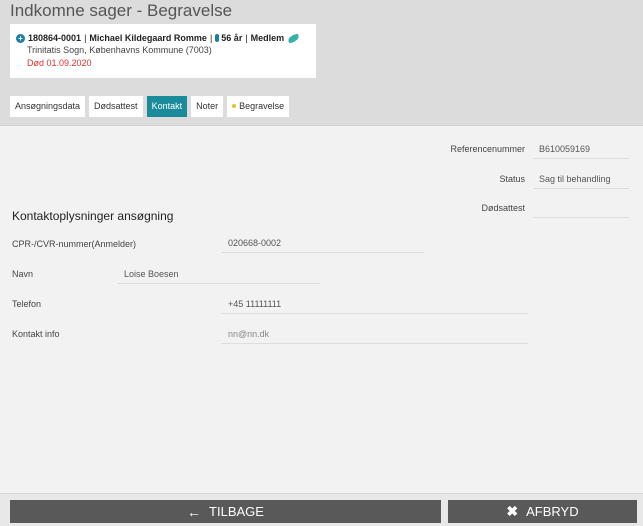 Image resolution: width=643 pixels, height=526 pixels. I want to click on case-person-name: Michael Kildegaard Romme, so click(148, 38).